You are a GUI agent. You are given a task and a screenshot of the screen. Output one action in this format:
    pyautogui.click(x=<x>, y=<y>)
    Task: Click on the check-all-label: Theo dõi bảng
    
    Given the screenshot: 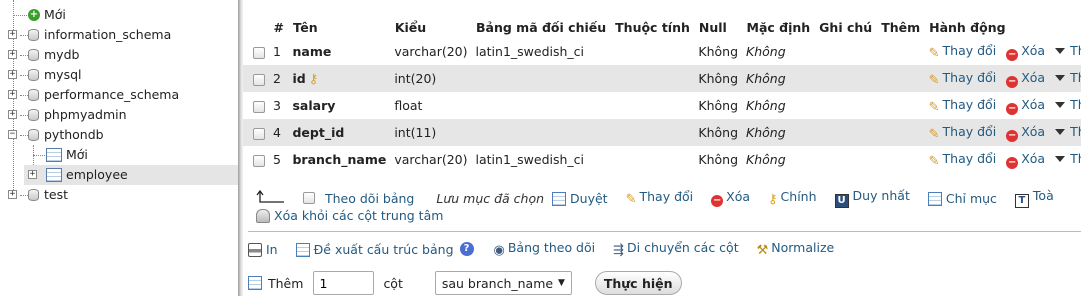 What is the action you would take?
    pyautogui.click(x=369, y=198)
    